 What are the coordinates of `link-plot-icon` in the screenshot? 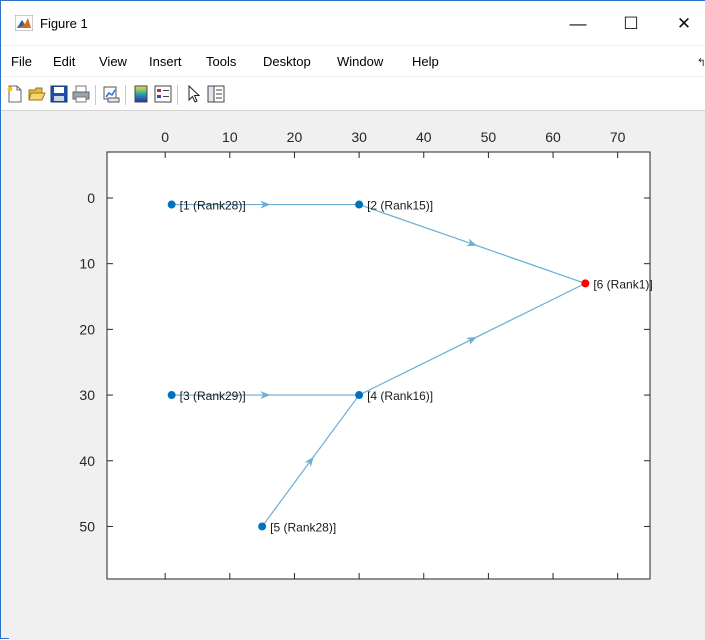 It's located at (111, 94).